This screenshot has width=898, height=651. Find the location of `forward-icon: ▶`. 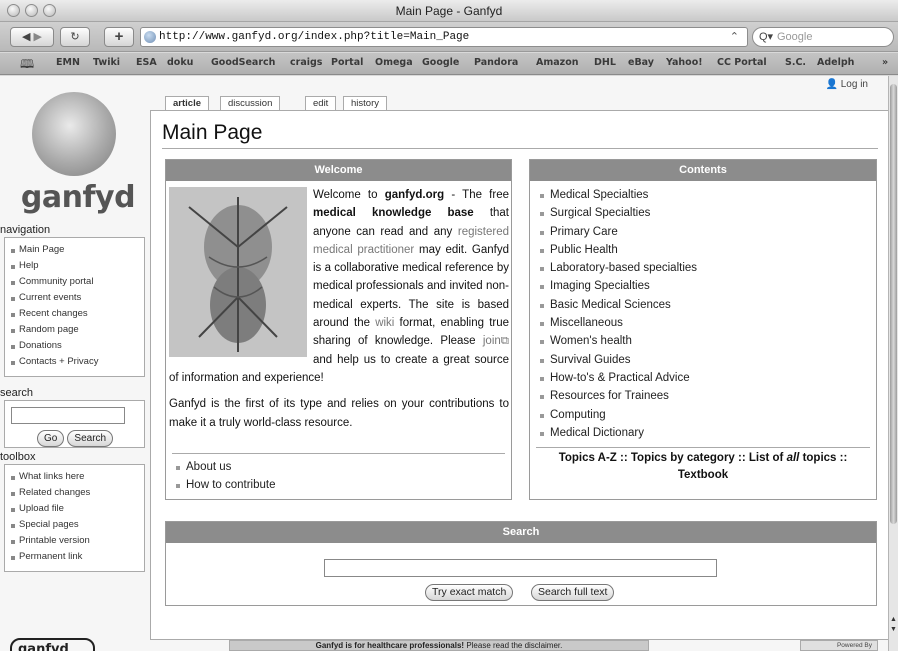

forward-icon: ▶ is located at coordinates (38, 37).